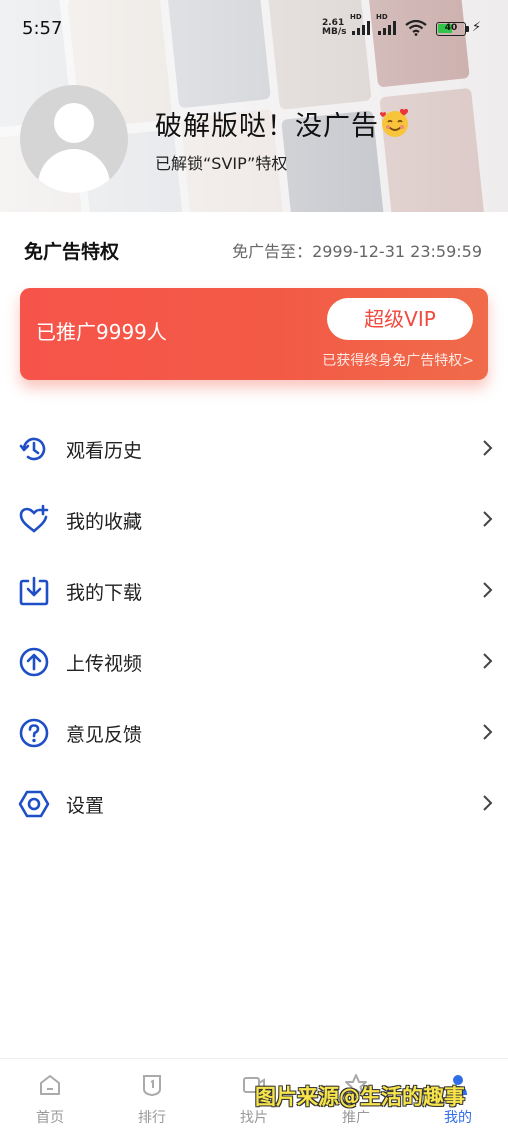 The height and width of the screenshot is (1134, 508). Describe the element at coordinates (104, 735) in the screenshot. I see `menu-label: 意见反馈` at that location.